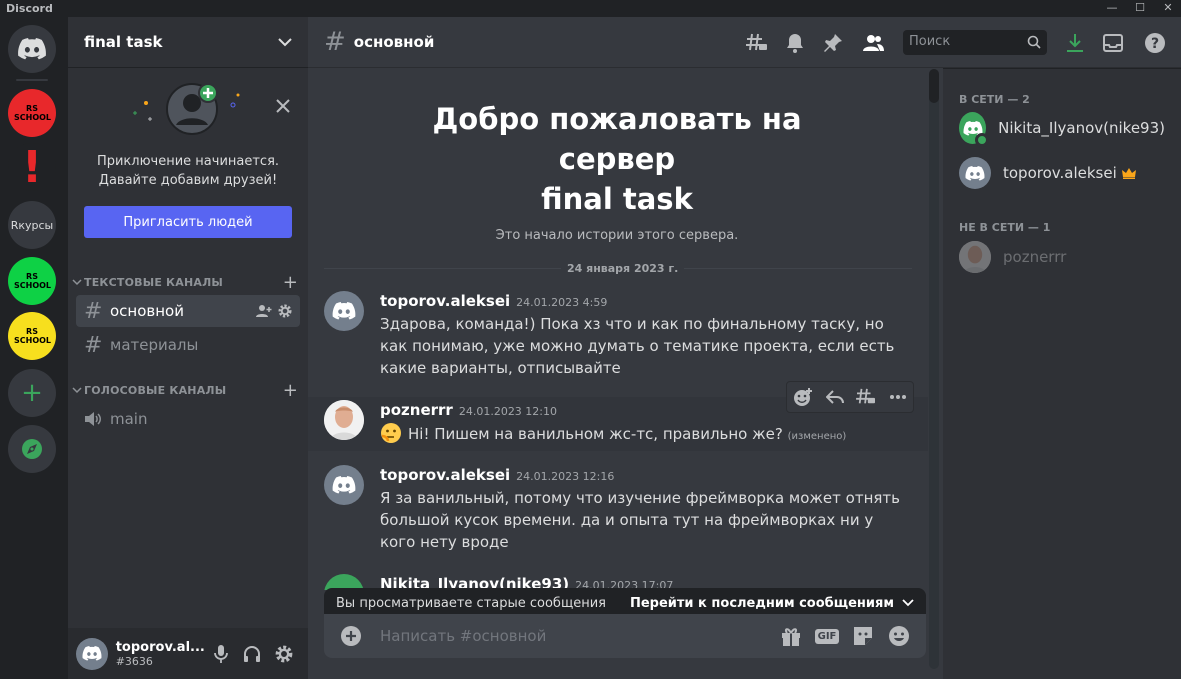 This screenshot has width=1181, height=679. What do you see at coordinates (975, 42) in the screenshot?
I see `search-input: Поиск` at bounding box center [975, 42].